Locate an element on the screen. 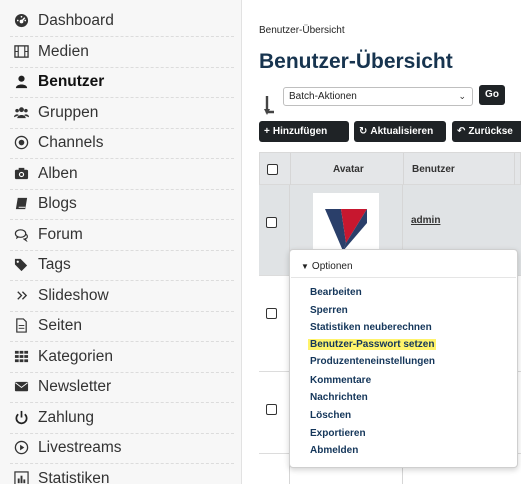 The width and height of the screenshot is (521, 484). menu-item-passwort-setzen: Benutzer-Passwort setzen is located at coordinates (372, 344).